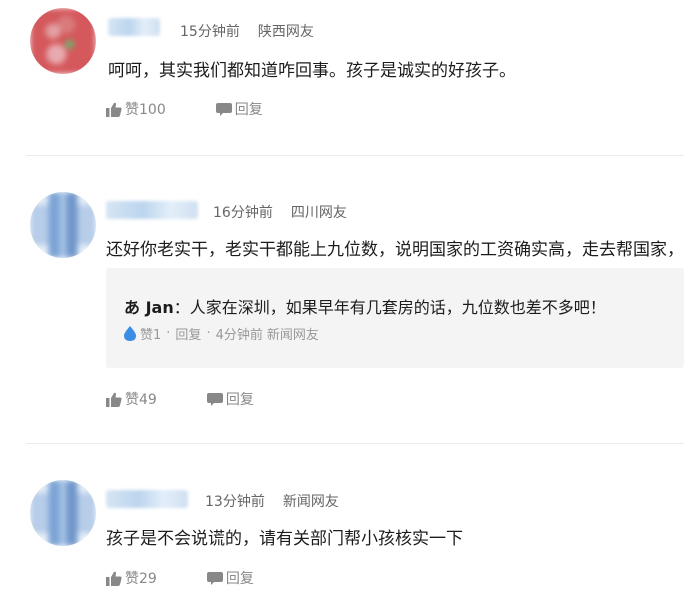 This screenshot has width=684, height=600. I want to click on like-count: 赞49, so click(141, 400).